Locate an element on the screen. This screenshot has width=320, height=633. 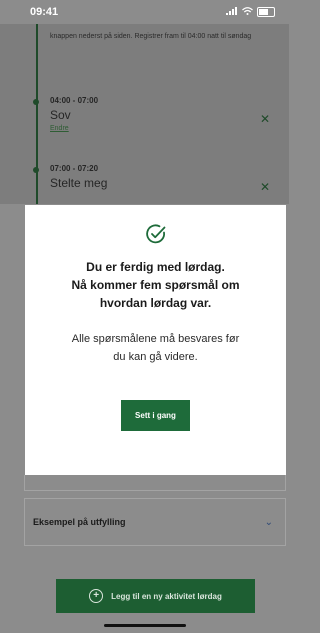
chevron-down-icon: ⌄ is located at coordinates (268, 522).